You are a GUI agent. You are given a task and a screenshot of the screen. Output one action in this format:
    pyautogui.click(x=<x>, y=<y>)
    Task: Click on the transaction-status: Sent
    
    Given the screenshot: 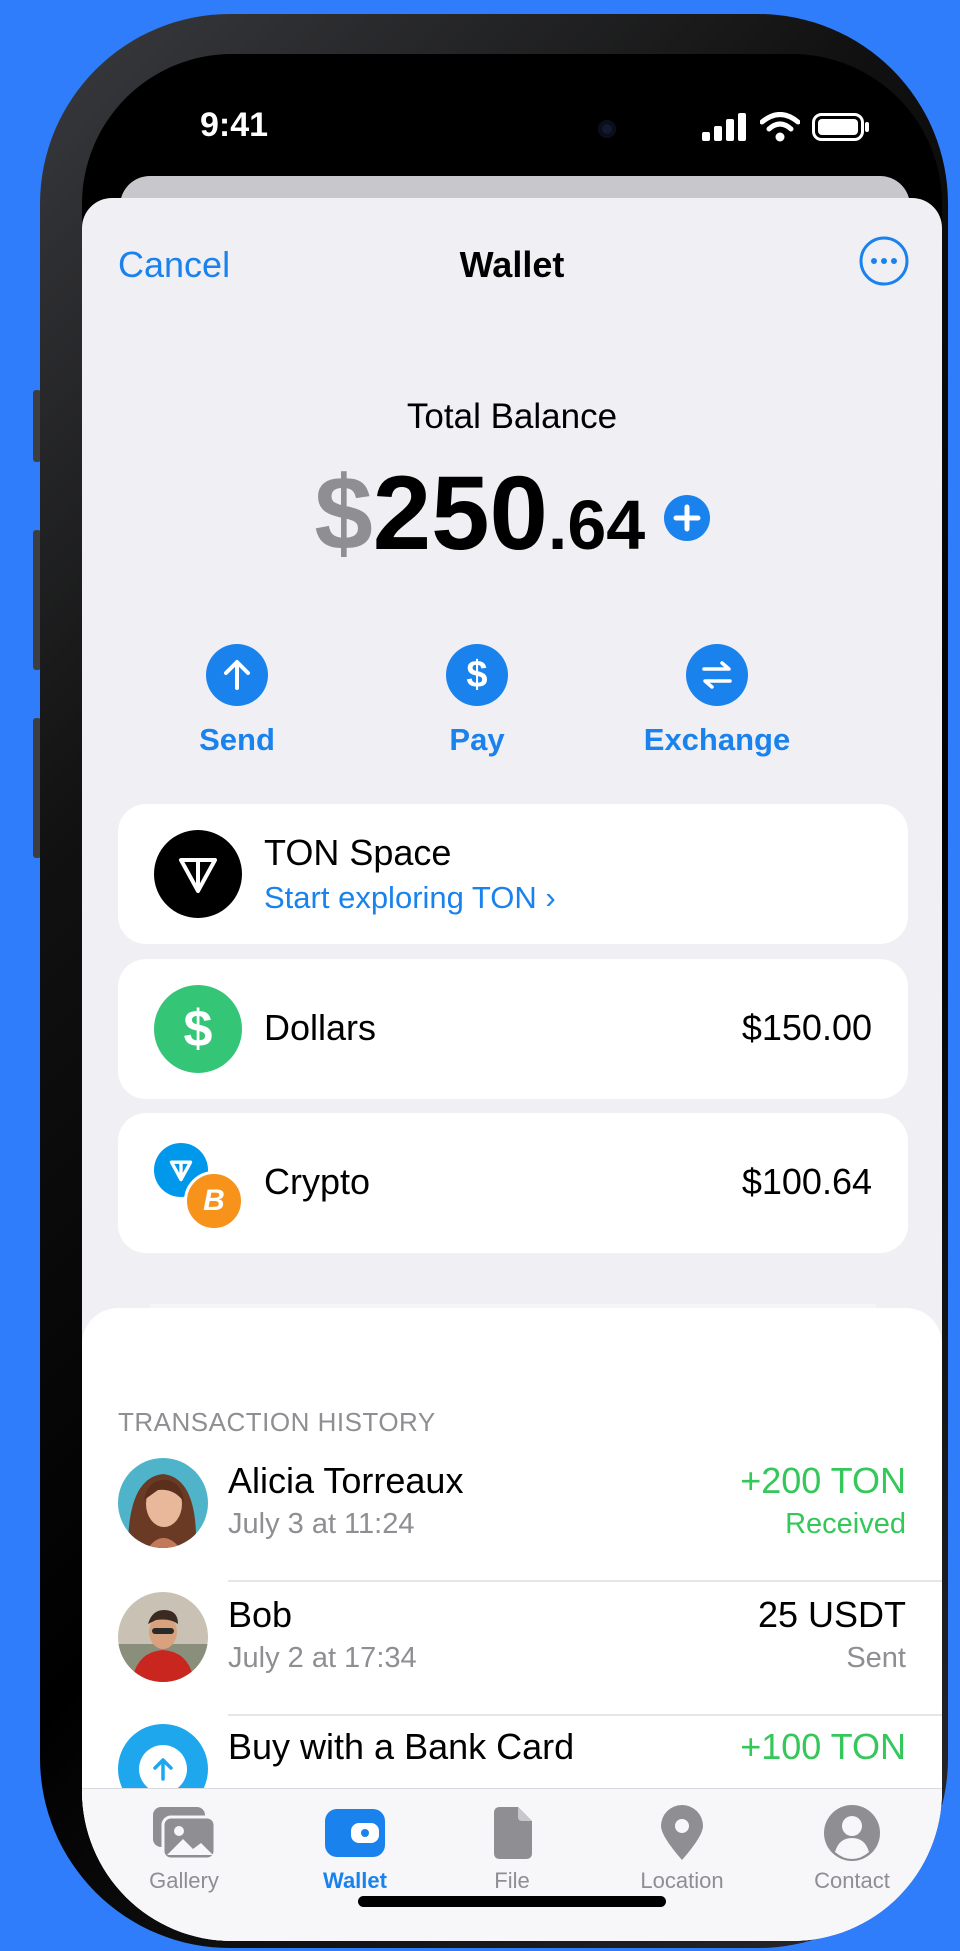 What is the action you would take?
    pyautogui.click(x=876, y=1658)
    